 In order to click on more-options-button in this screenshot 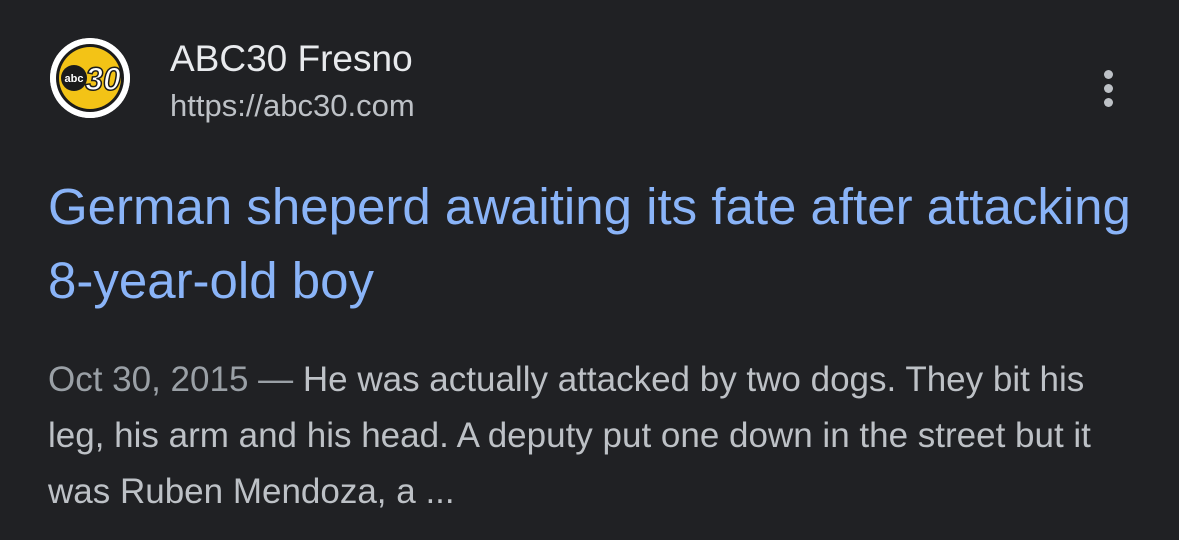, I will do `click(1110, 87)`.